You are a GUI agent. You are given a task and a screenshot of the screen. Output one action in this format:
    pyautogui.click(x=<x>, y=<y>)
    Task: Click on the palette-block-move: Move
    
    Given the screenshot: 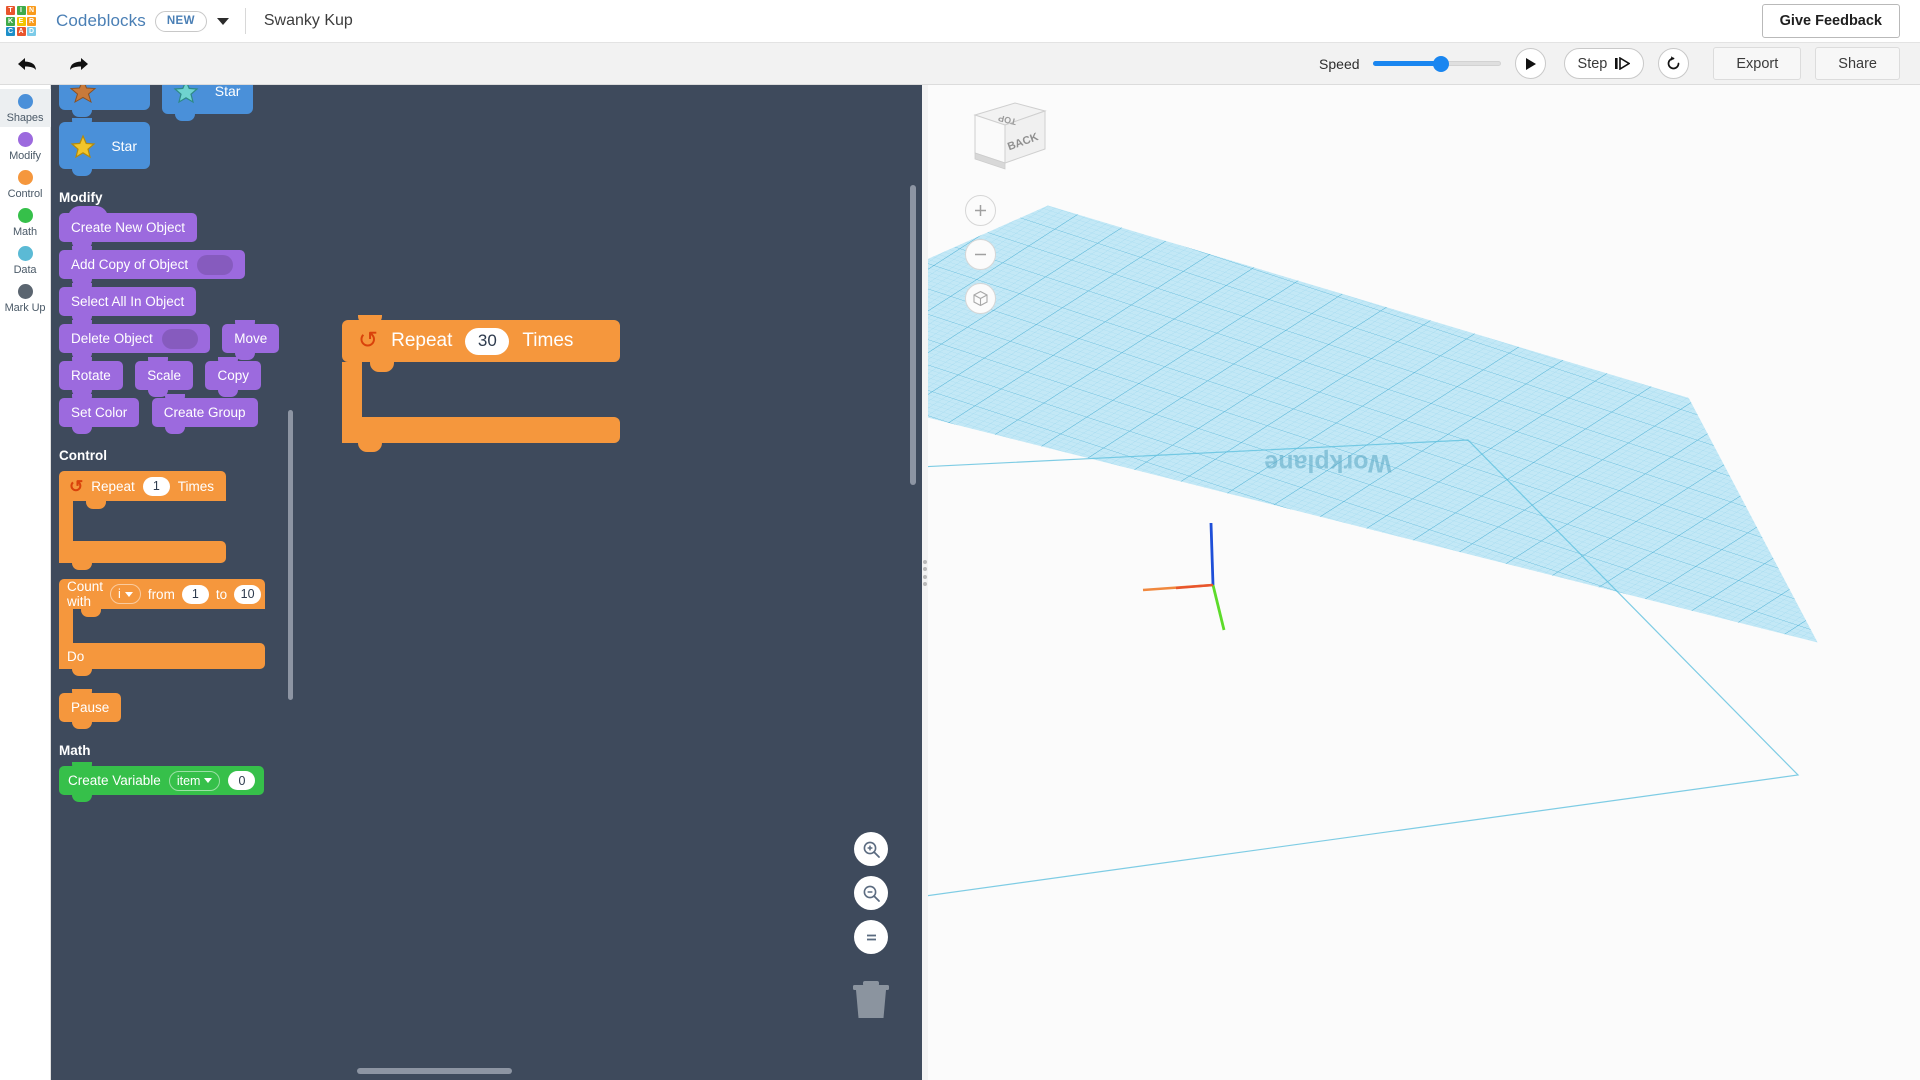 What is the action you would take?
    pyautogui.click(x=251, y=340)
    